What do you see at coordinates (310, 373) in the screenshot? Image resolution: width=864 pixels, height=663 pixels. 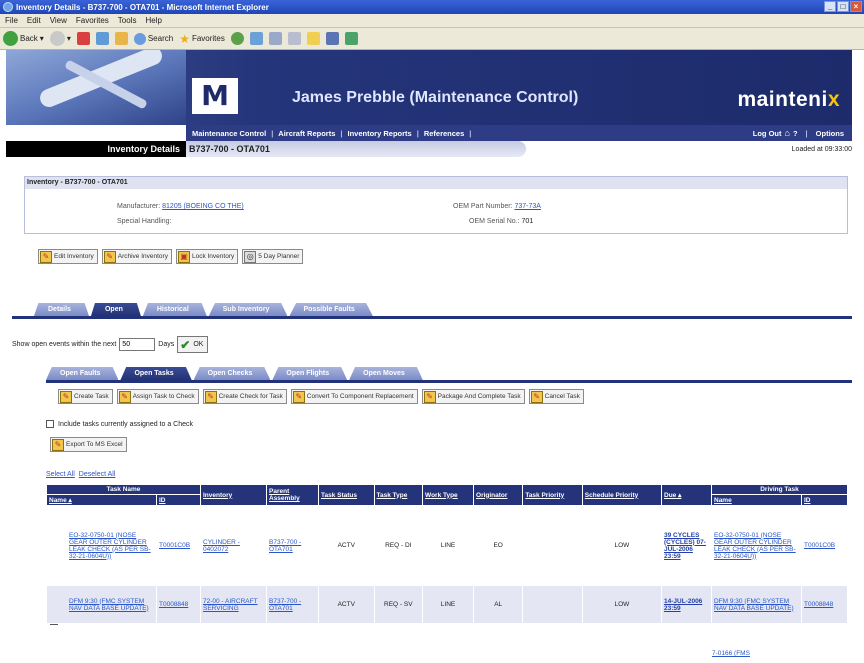 I see `tab-open-flights: Open Flights` at bounding box center [310, 373].